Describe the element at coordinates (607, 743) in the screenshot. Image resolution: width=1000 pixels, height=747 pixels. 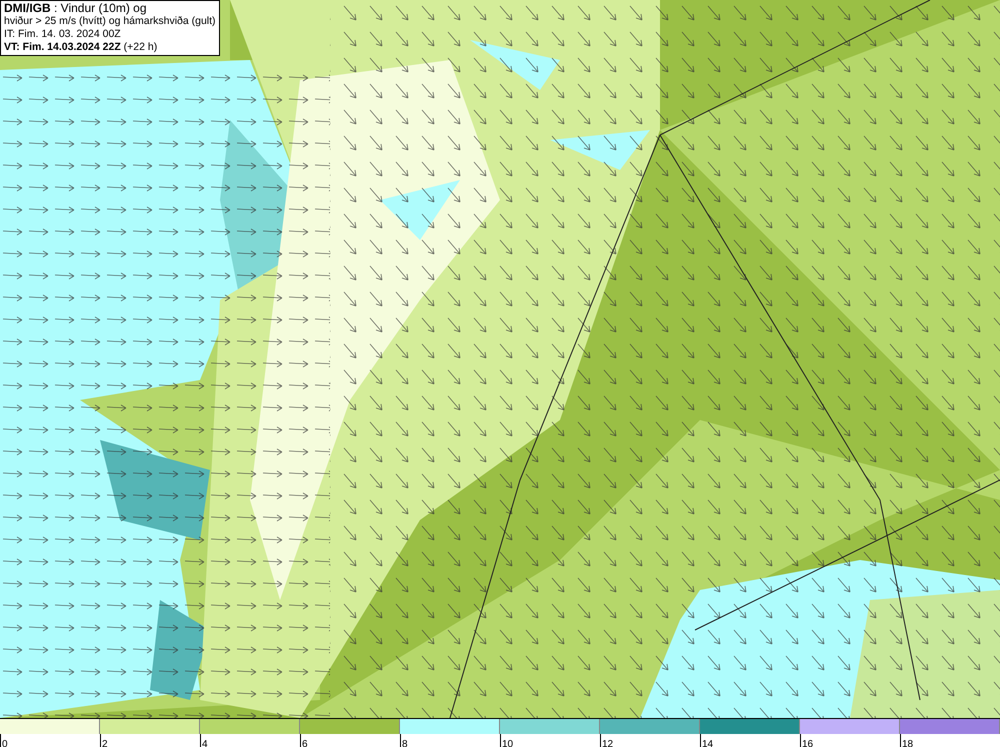
I see `scale-label: 12` at that location.